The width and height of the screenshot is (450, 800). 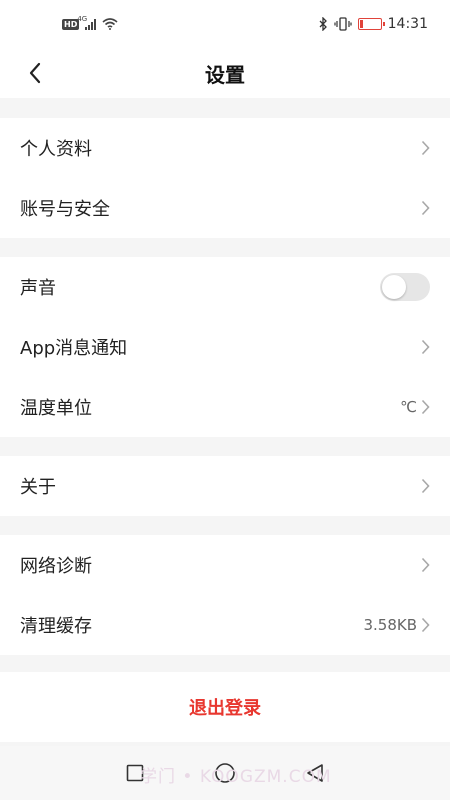 I want to click on row-label: 网络诊断, so click(x=56, y=566).